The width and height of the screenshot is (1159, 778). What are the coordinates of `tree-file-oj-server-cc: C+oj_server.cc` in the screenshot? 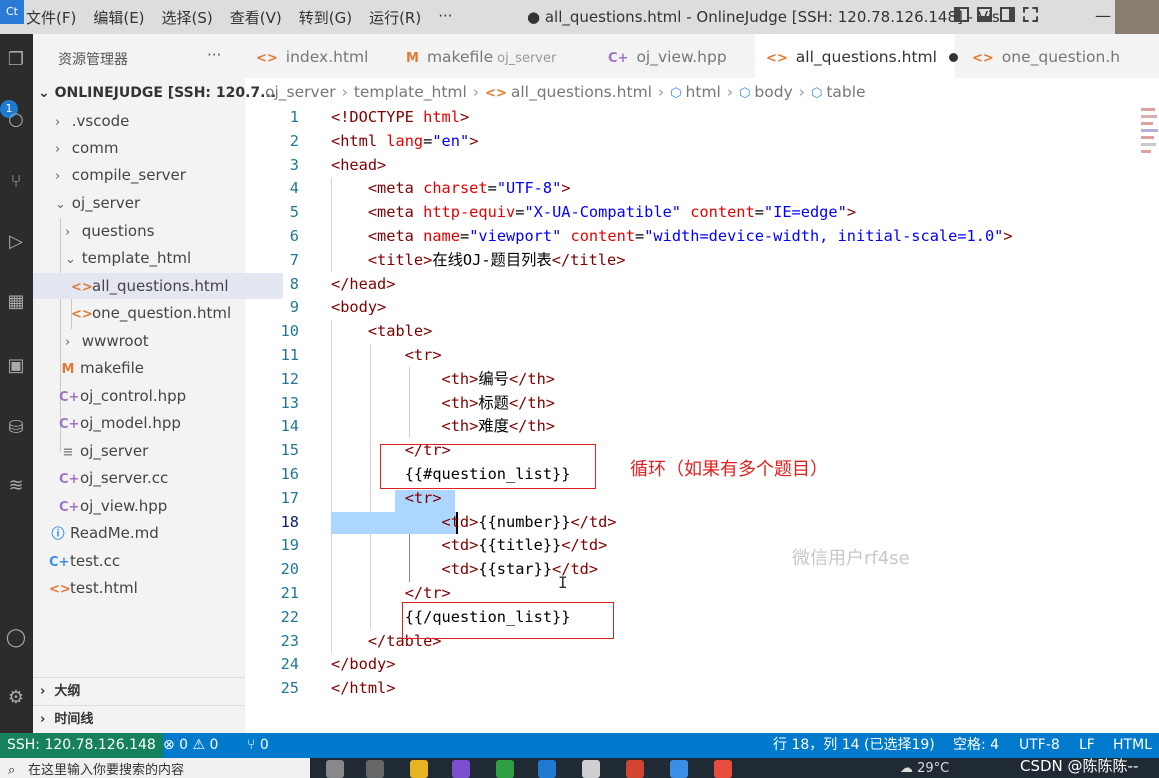 It's located at (152, 478).